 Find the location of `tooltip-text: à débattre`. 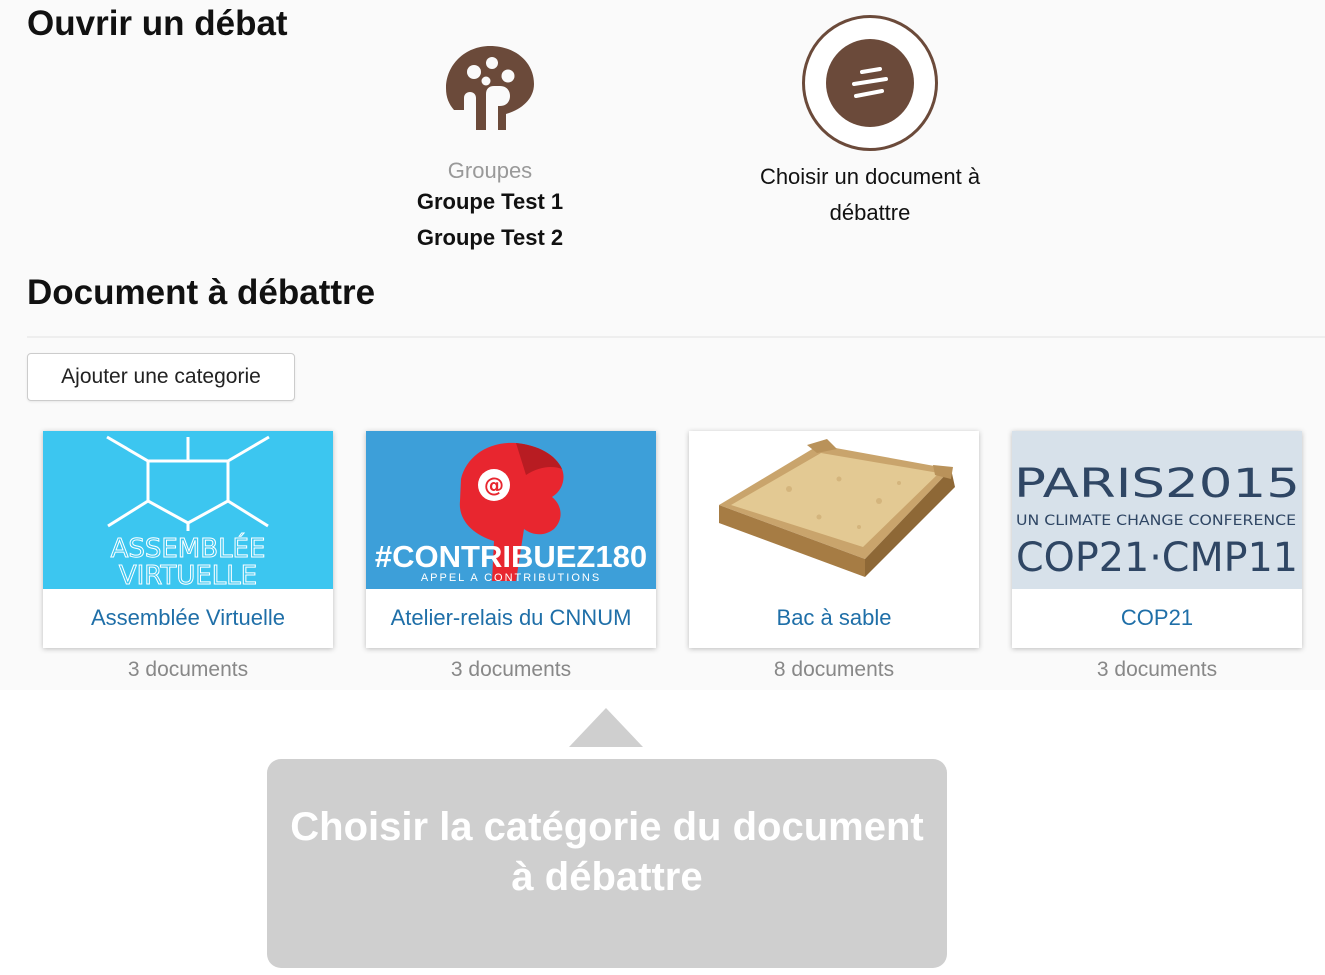

tooltip-text: à débattre is located at coordinates (607, 876).